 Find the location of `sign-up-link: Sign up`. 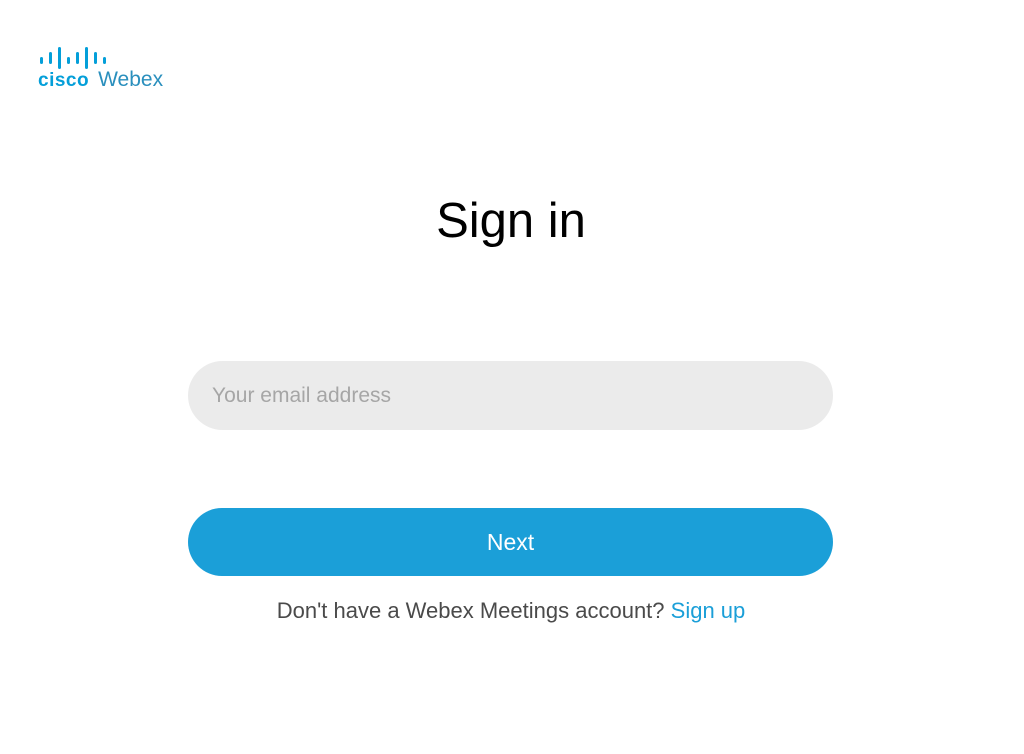

sign-up-link: Sign up is located at coordinates (708, 610).